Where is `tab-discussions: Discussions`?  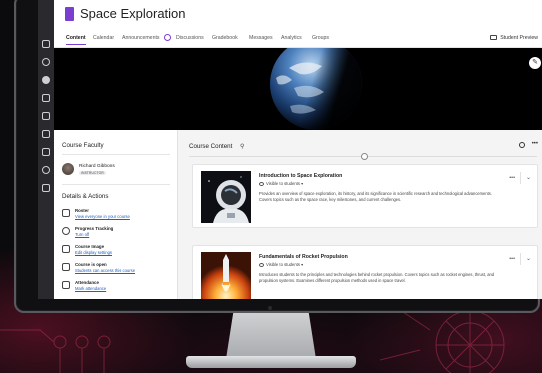 tab-discussions: Discussions is located at coordinates (190, 38).